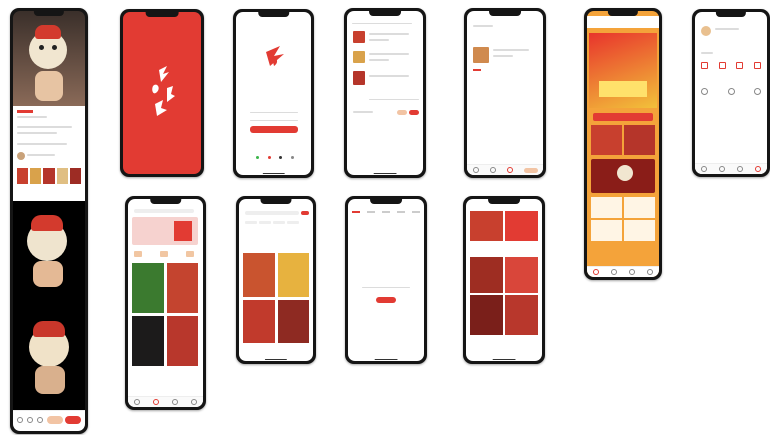 Image resolution: width=770 pixels, height=435 pixels. What do you see at coordinates (740, 65) in the screenshot?
I see `pending-receipt-icon` at bounding box center [740, 65].